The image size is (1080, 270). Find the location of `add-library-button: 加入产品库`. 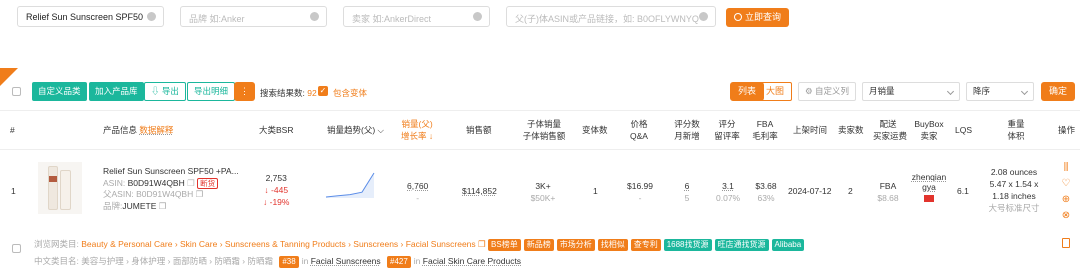

add-library-button: 加入产品库 is located at coordinates (116, 91).